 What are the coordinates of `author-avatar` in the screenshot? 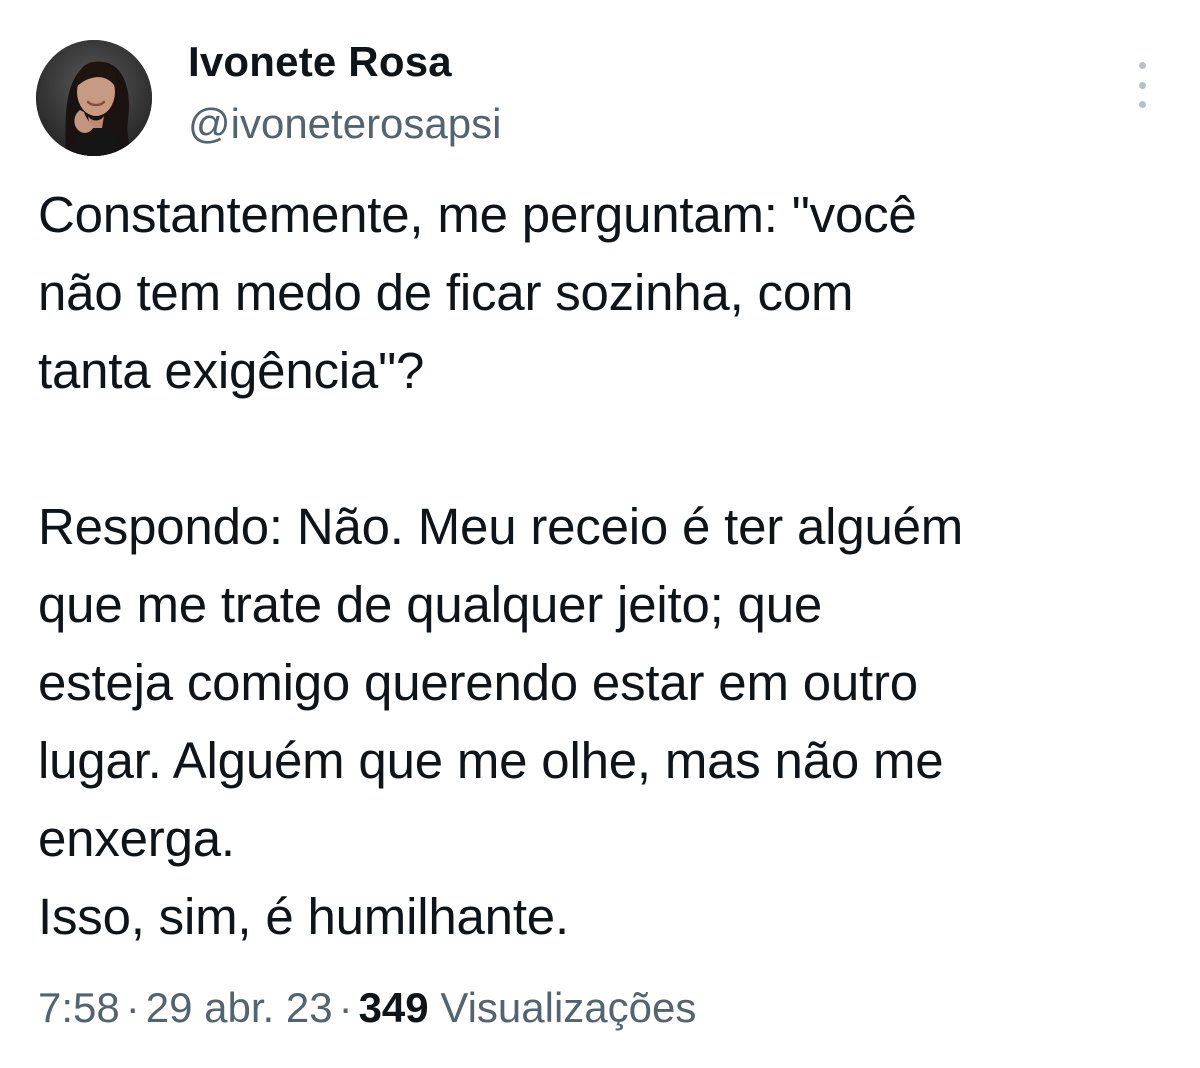 It's located at (94, 98).